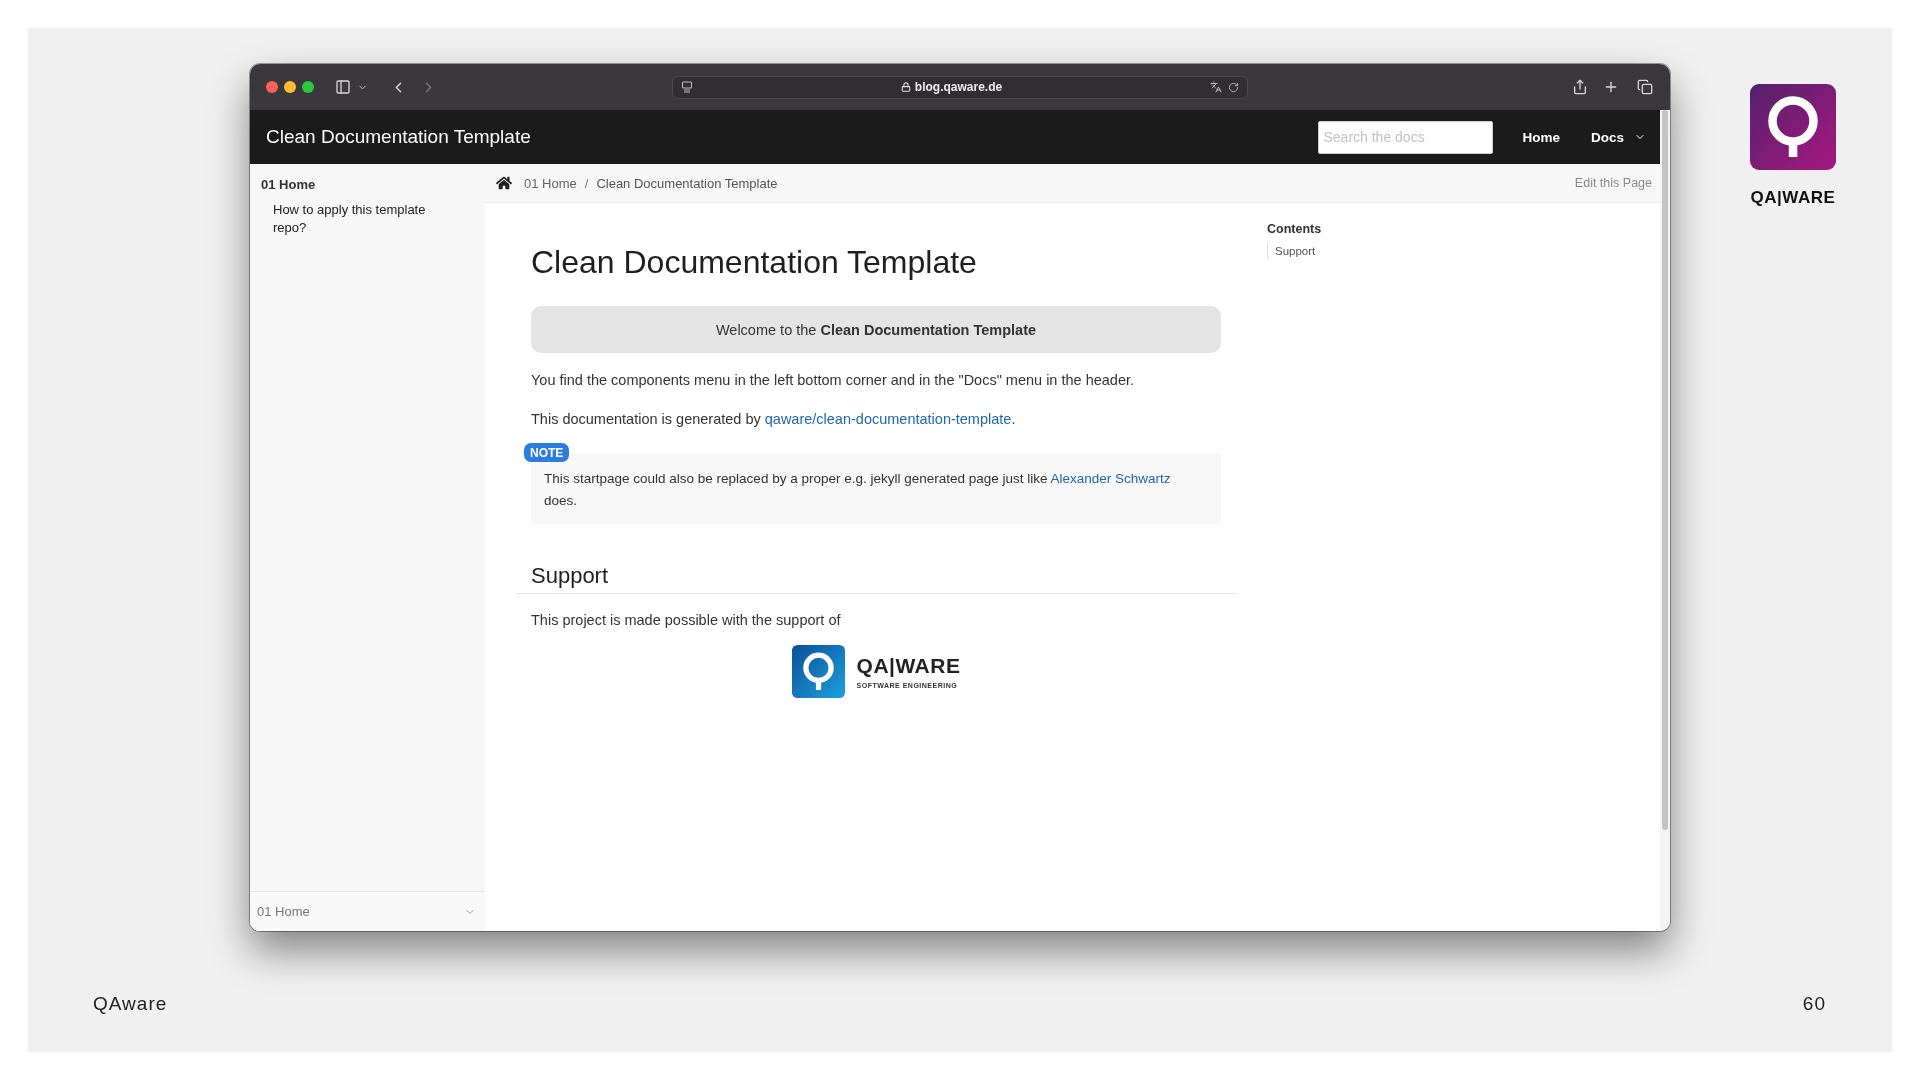 This screenshot has width=1920, height=1080. I want to click on lock-icon, so click(905, 87).